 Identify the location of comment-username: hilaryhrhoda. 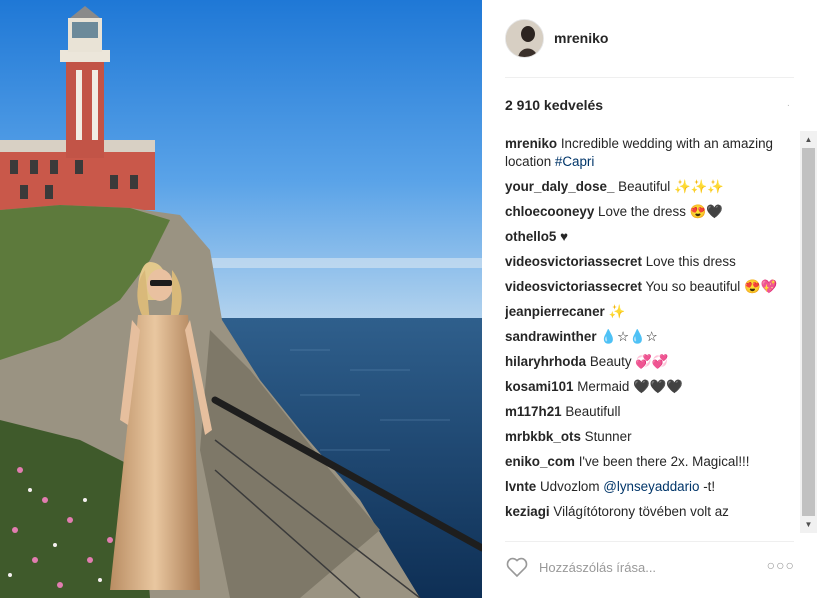
(545, 361).